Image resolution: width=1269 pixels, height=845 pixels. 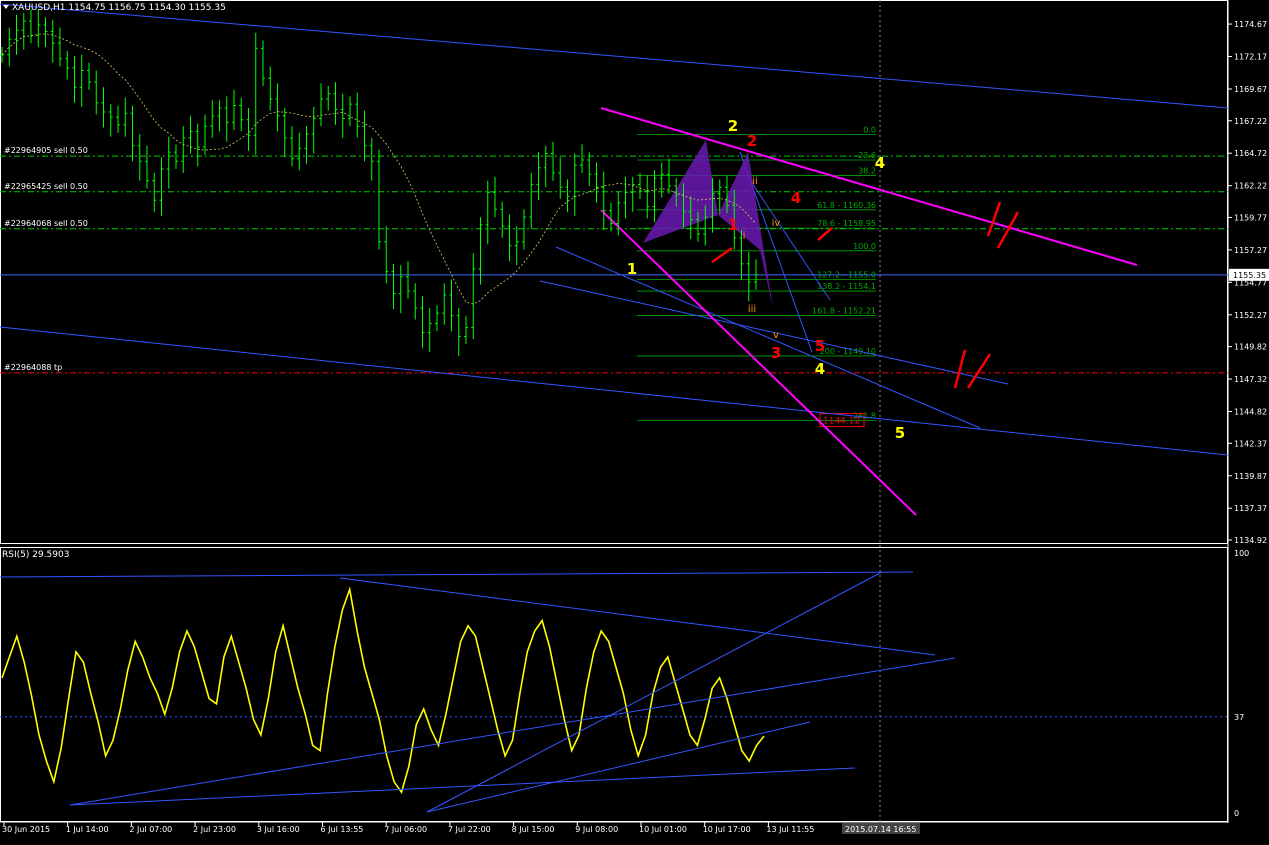 What do you see at coordinates (1239, 717) in the screenshot?
I see `rsi-tick-label: 37` at bounding box center [1239, 717].